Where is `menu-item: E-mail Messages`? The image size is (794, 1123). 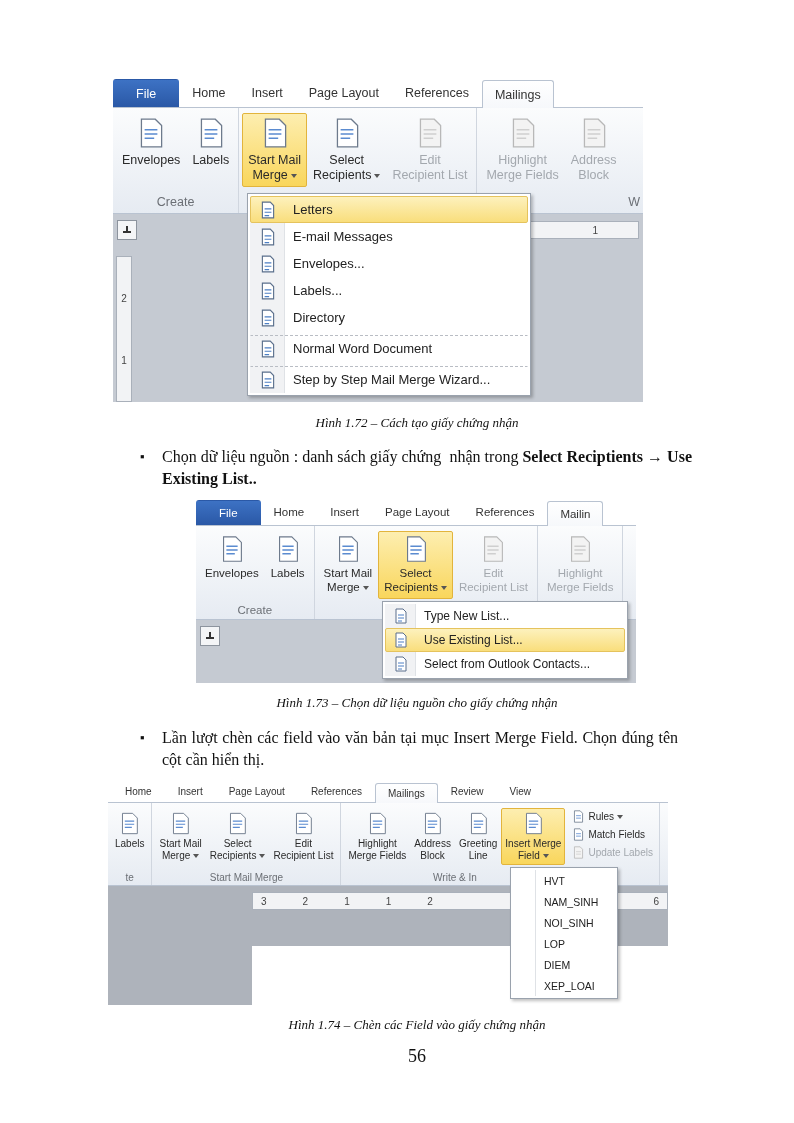
menu-item: E-mail Messages is located at coordinates (389, 236).